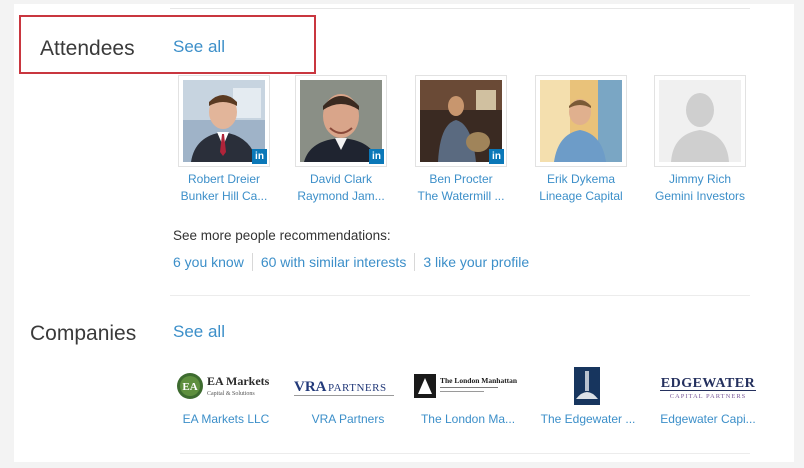  I want to click on bottom-divider, so click(465, 453).